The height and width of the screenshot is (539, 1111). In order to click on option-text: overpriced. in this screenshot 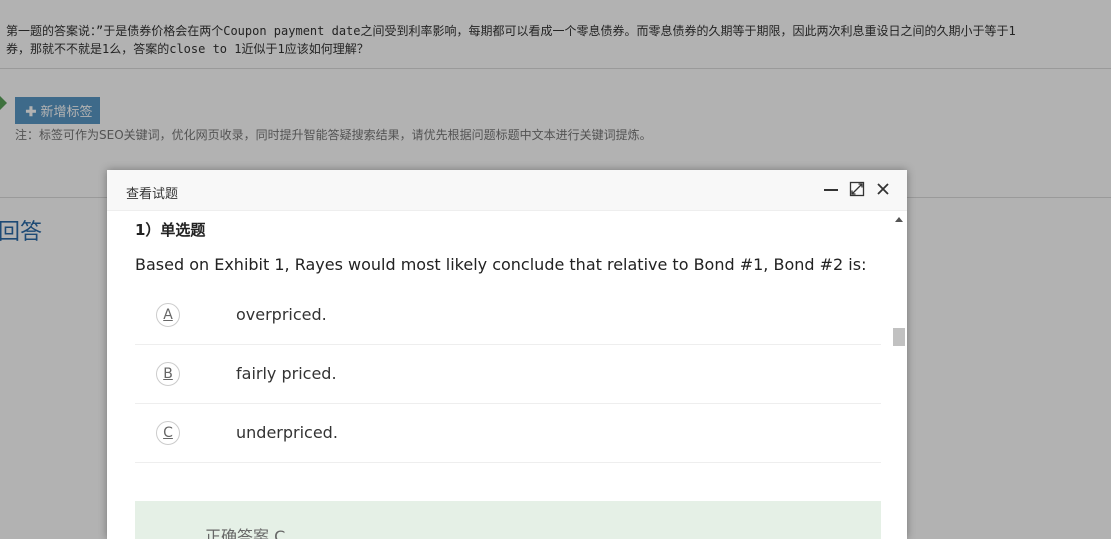, I will do `click(281, 314)`.